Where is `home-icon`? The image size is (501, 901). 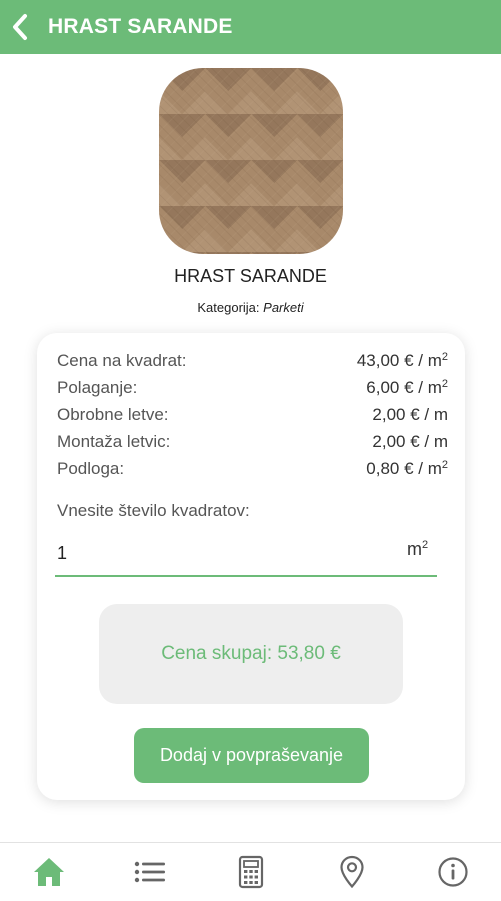
home-icon is located at coordinates (49, 872).